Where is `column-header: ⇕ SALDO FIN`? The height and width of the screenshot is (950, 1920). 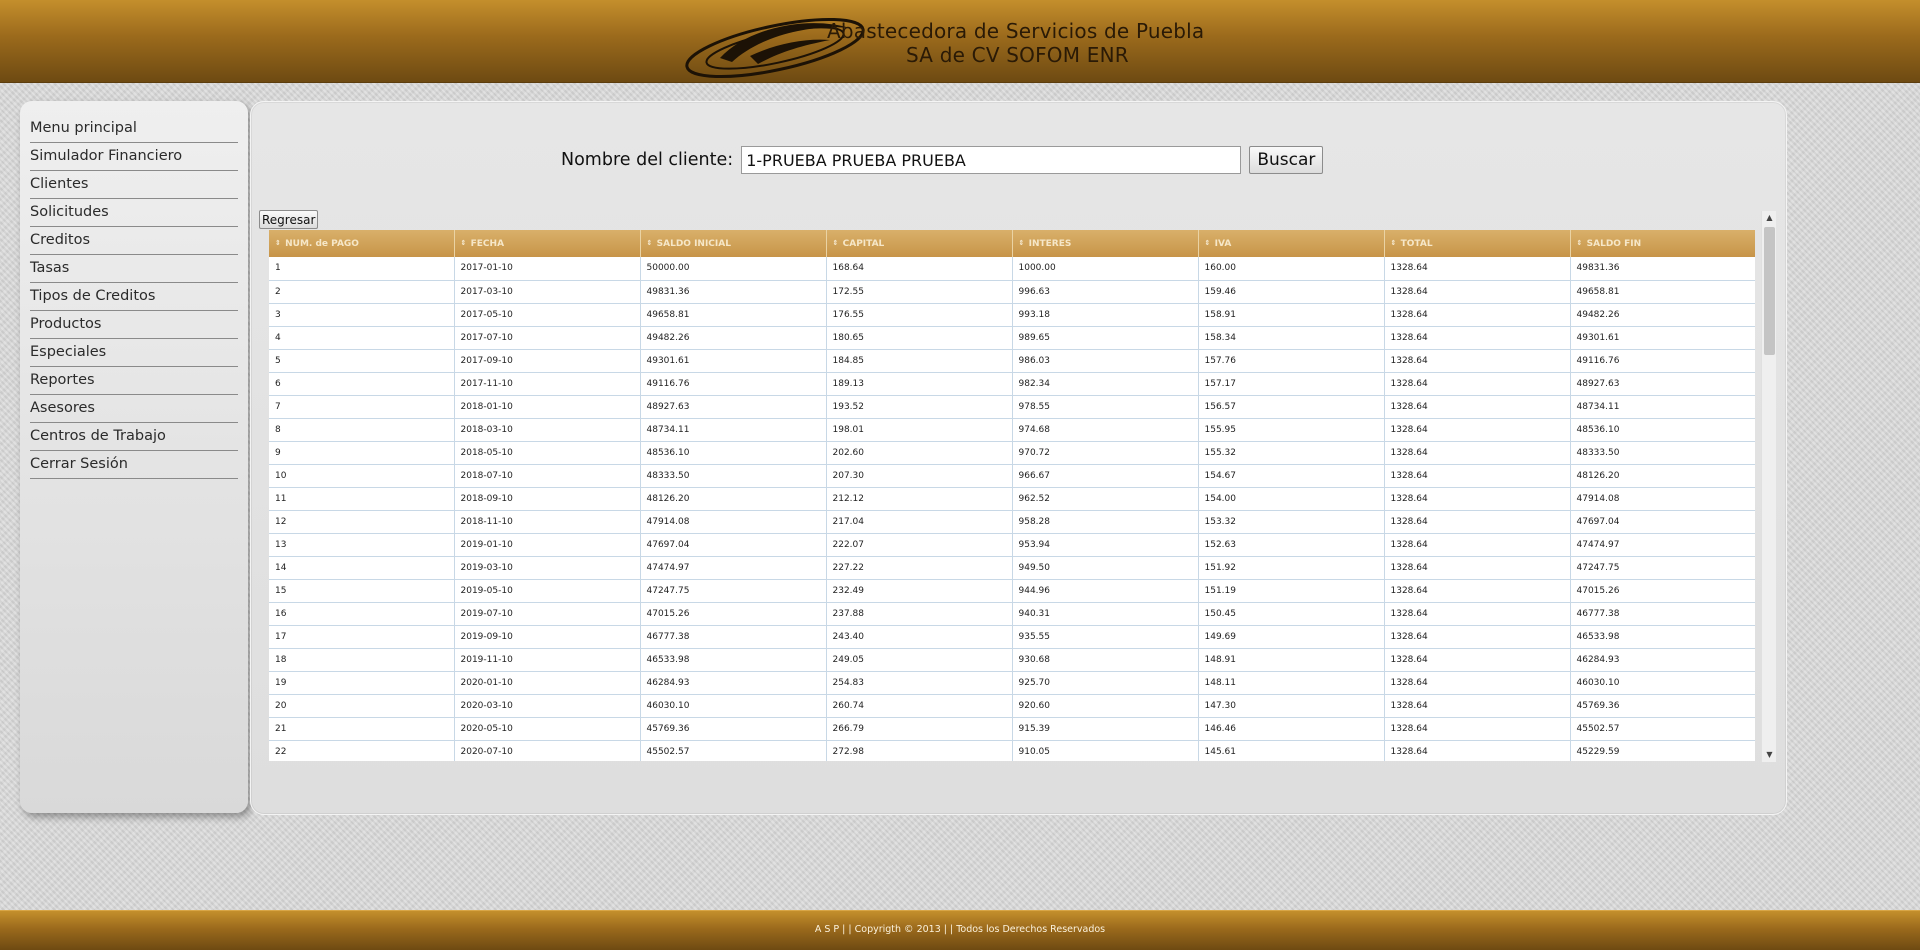 column-header: ⇕ SALDO FIN is located at coordinates (1662, 243).